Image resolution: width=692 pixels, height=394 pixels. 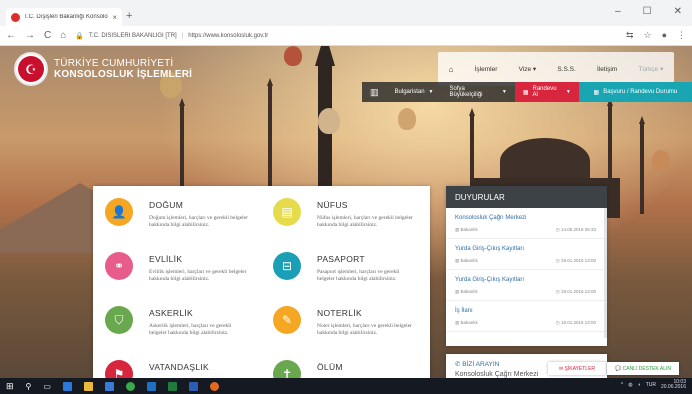 What do you see at coordinates (578, 229) in the screenshot?
I see `announcement-date: 14.06.2016 06:33` at bounding box center [578, 229].